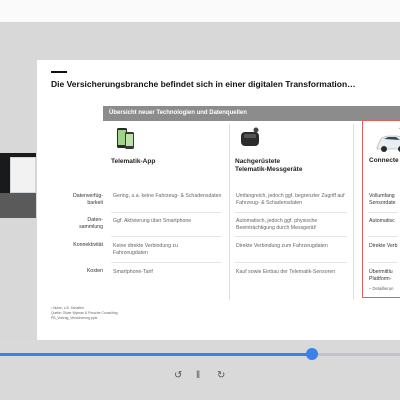 This screenshot has width=400, height=400. Describe the element at coordinates (178, 376) in the screenshot. I see `rewind-icon: ↺` at that location.